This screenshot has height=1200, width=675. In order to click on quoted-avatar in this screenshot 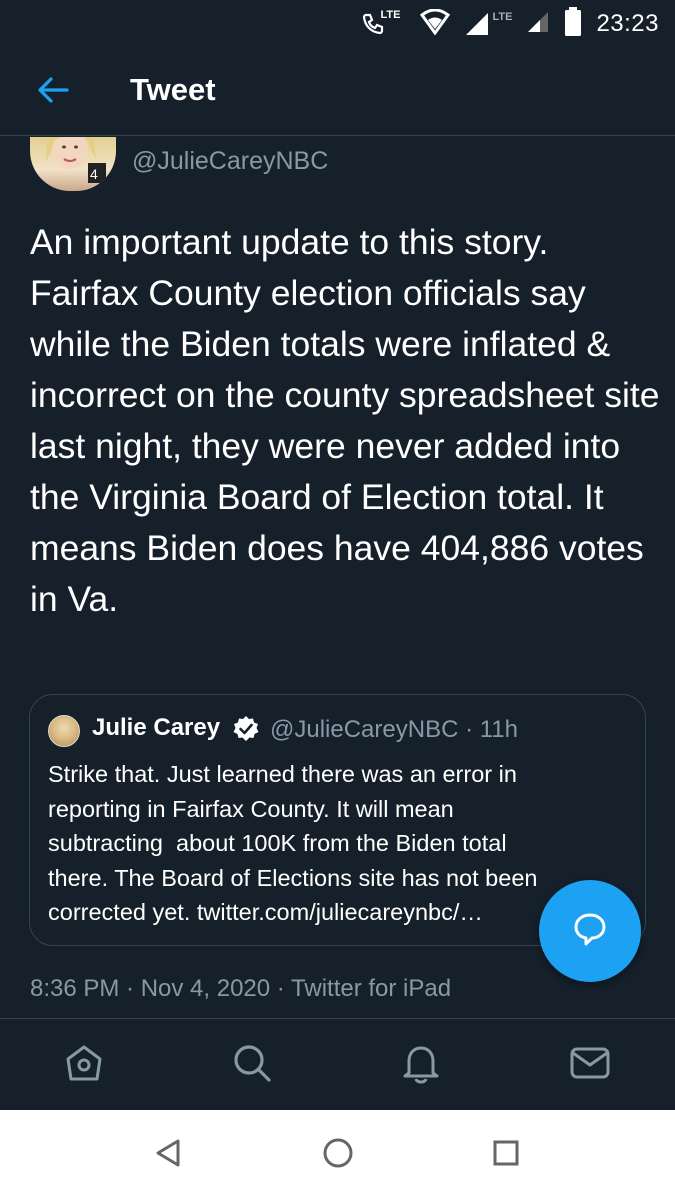, I will do `click(64, 731)`.